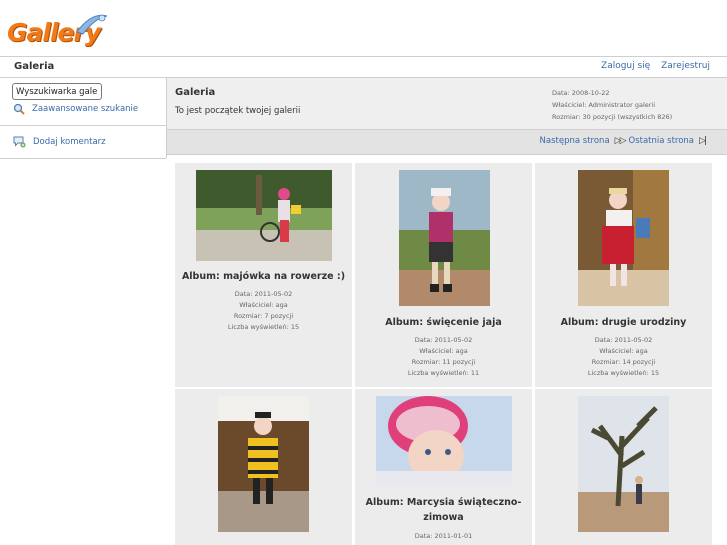  I want to click on album-meta-date: Data: 2008-10-22, so click(581, 93).